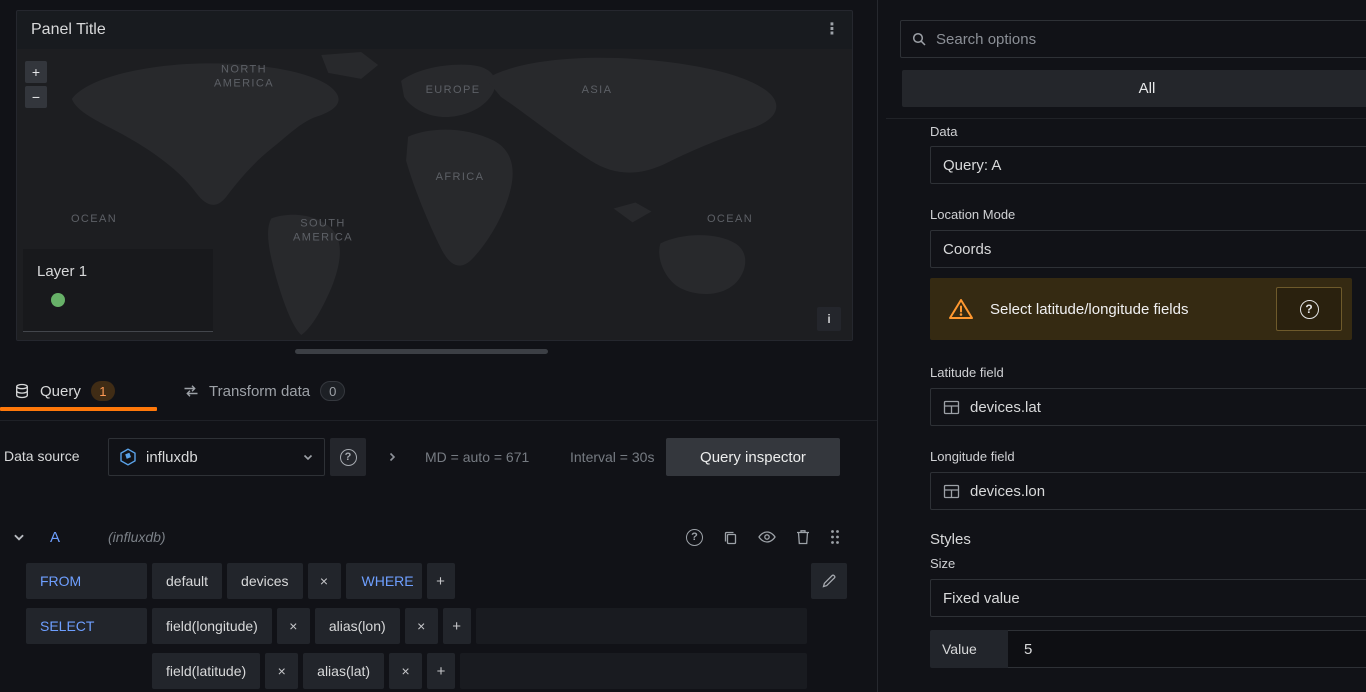 The width and height of the screenshot is (1366, 692). Describe the element at coordinates (86, 626) in the screenshot. I see `select-keyword: SELECT` at that location.